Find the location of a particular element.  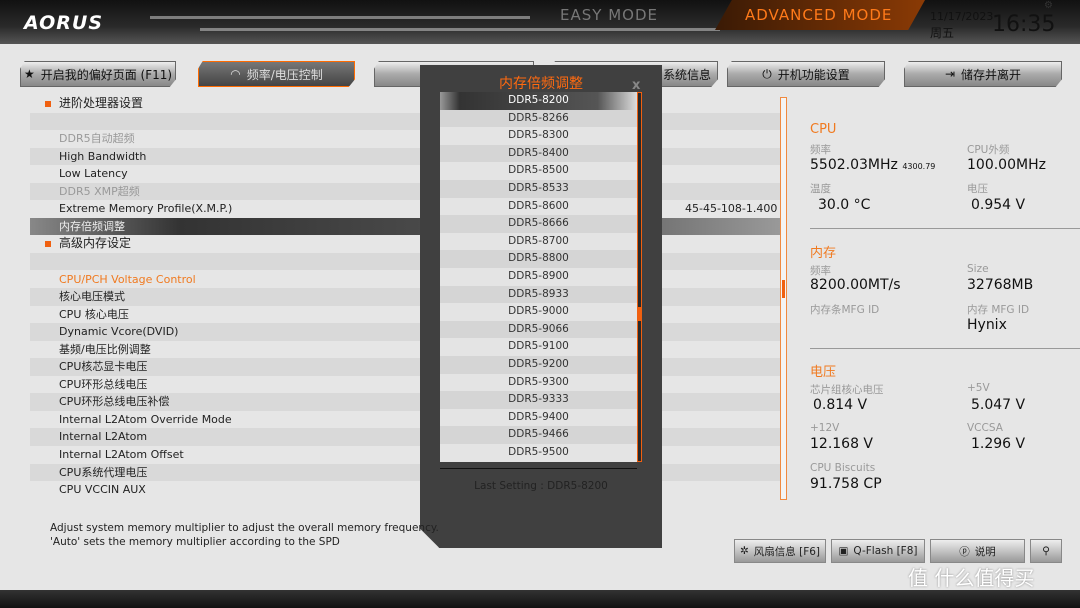

option-item: DDR5-8500 is located at coordinates (538, 171).